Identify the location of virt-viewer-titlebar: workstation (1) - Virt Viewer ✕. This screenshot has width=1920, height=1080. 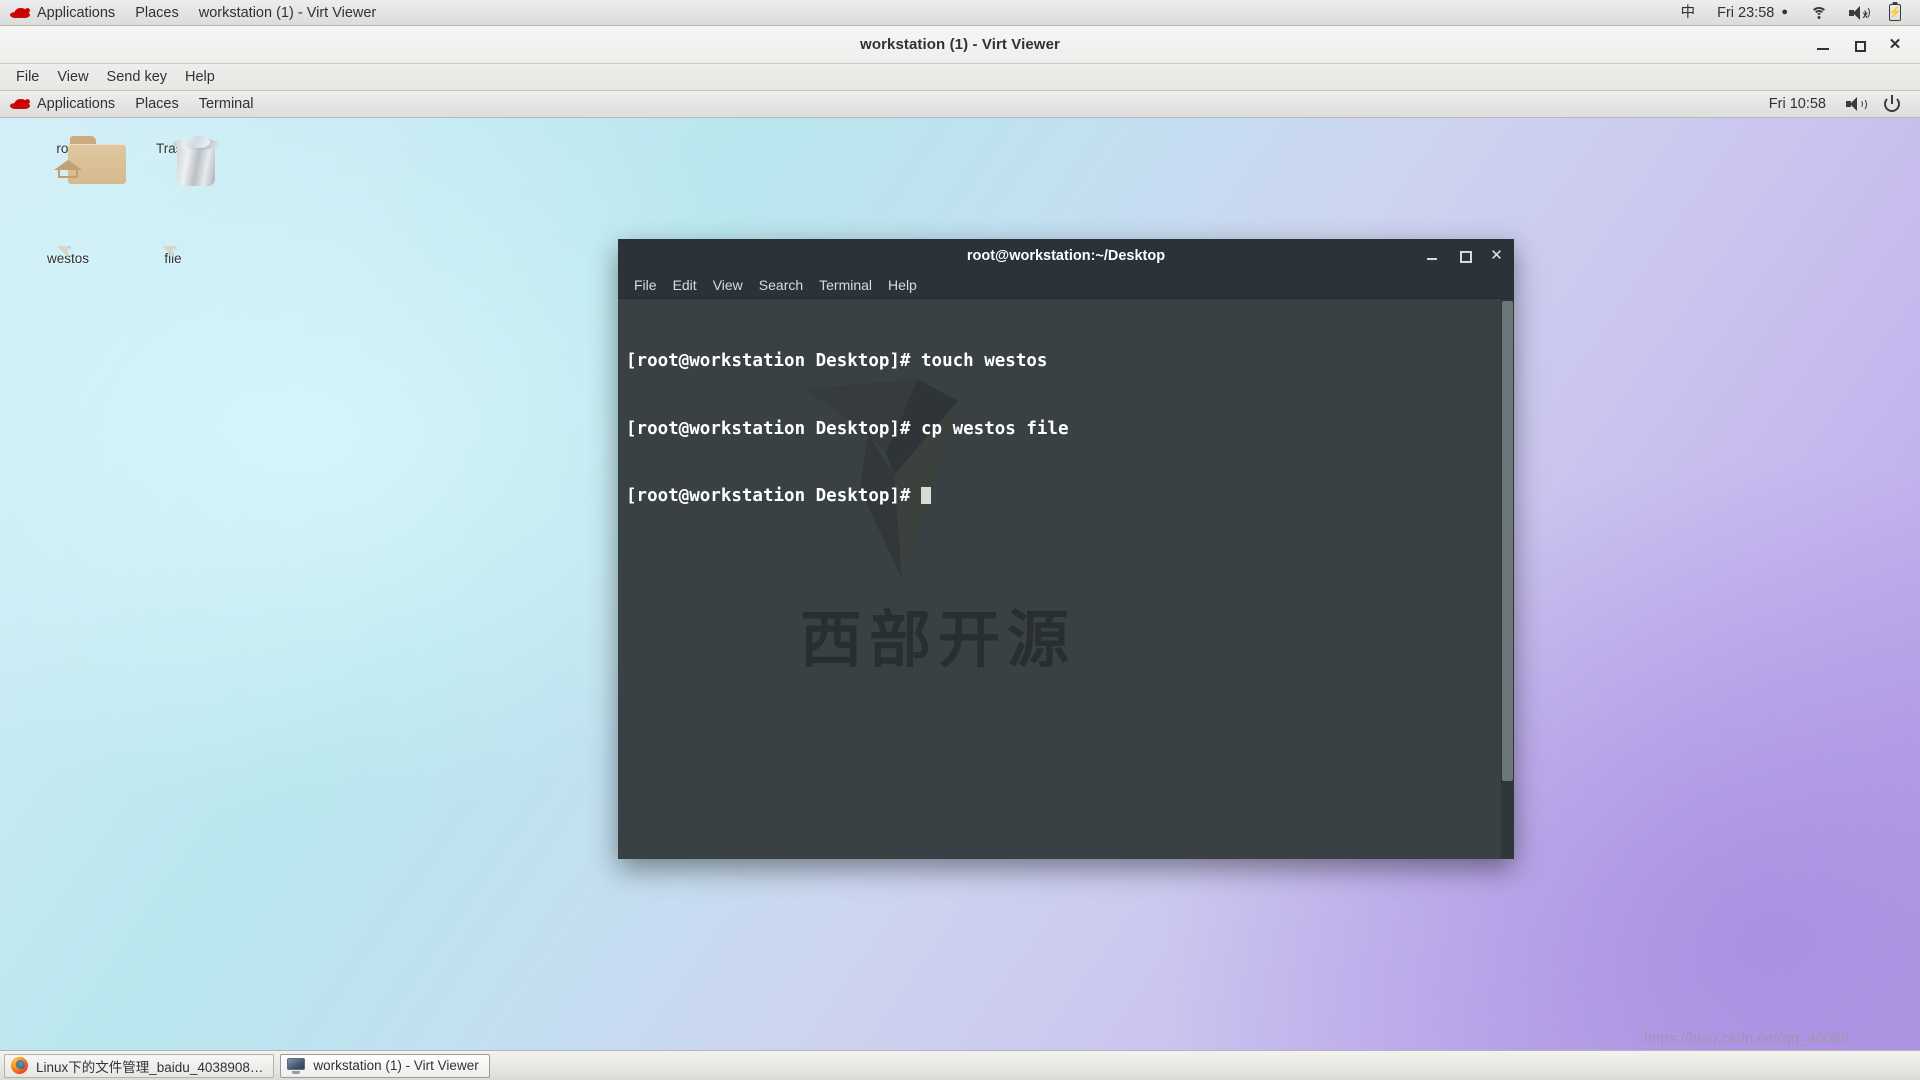
(960, 45).